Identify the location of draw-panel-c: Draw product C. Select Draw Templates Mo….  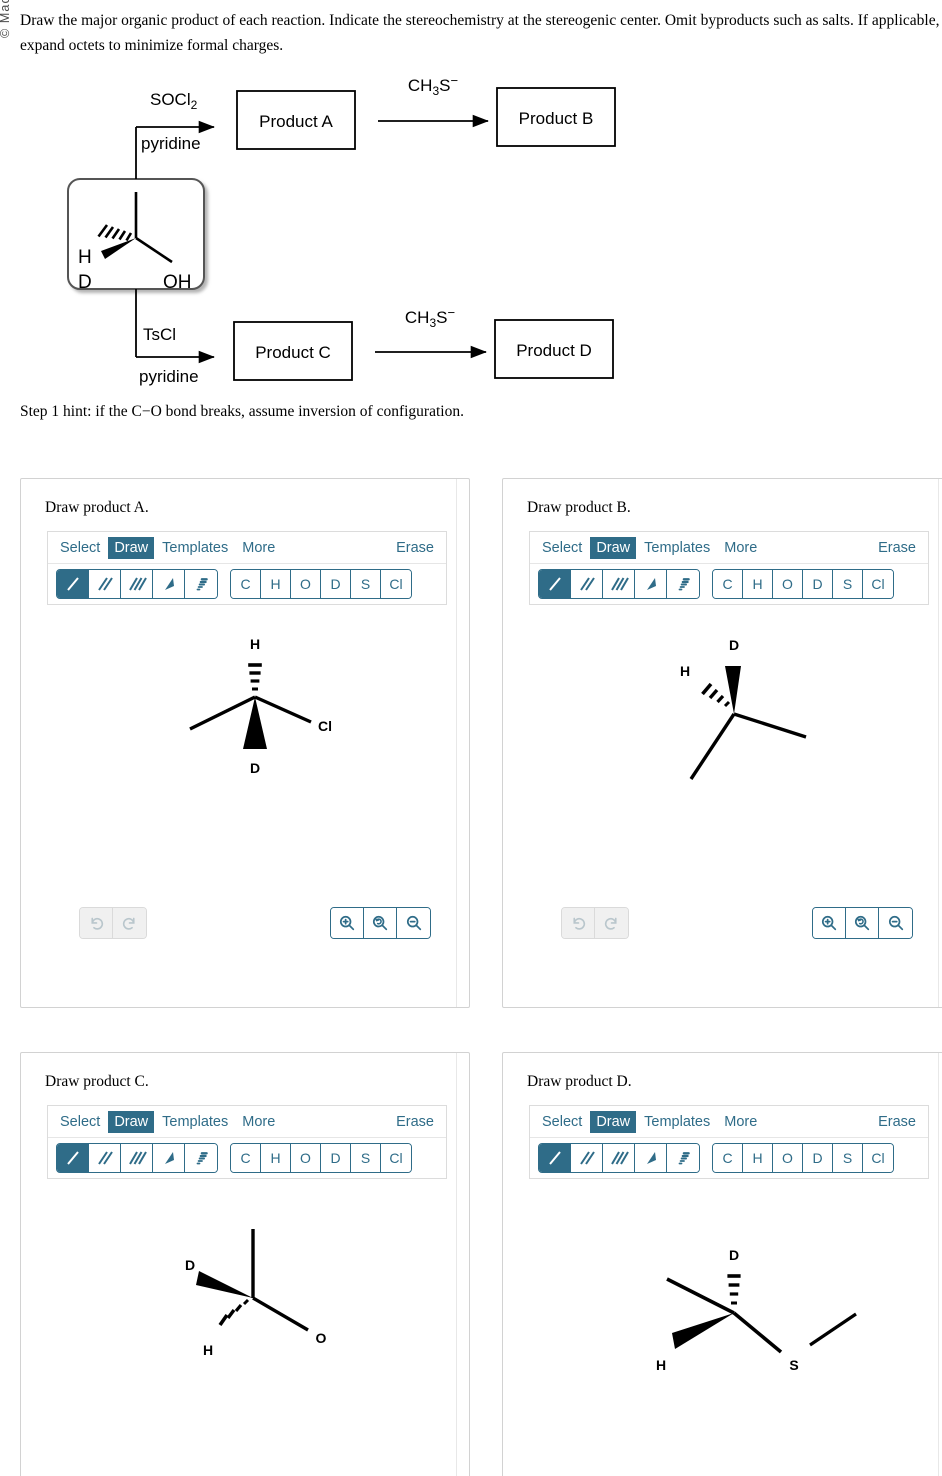
(245, 1264).